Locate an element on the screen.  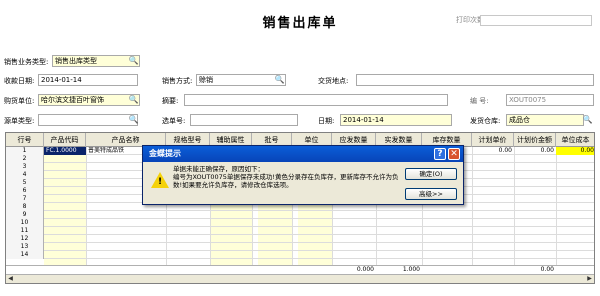
product-code-cell: FC.1.0000 is located at coordinates (65, 151).